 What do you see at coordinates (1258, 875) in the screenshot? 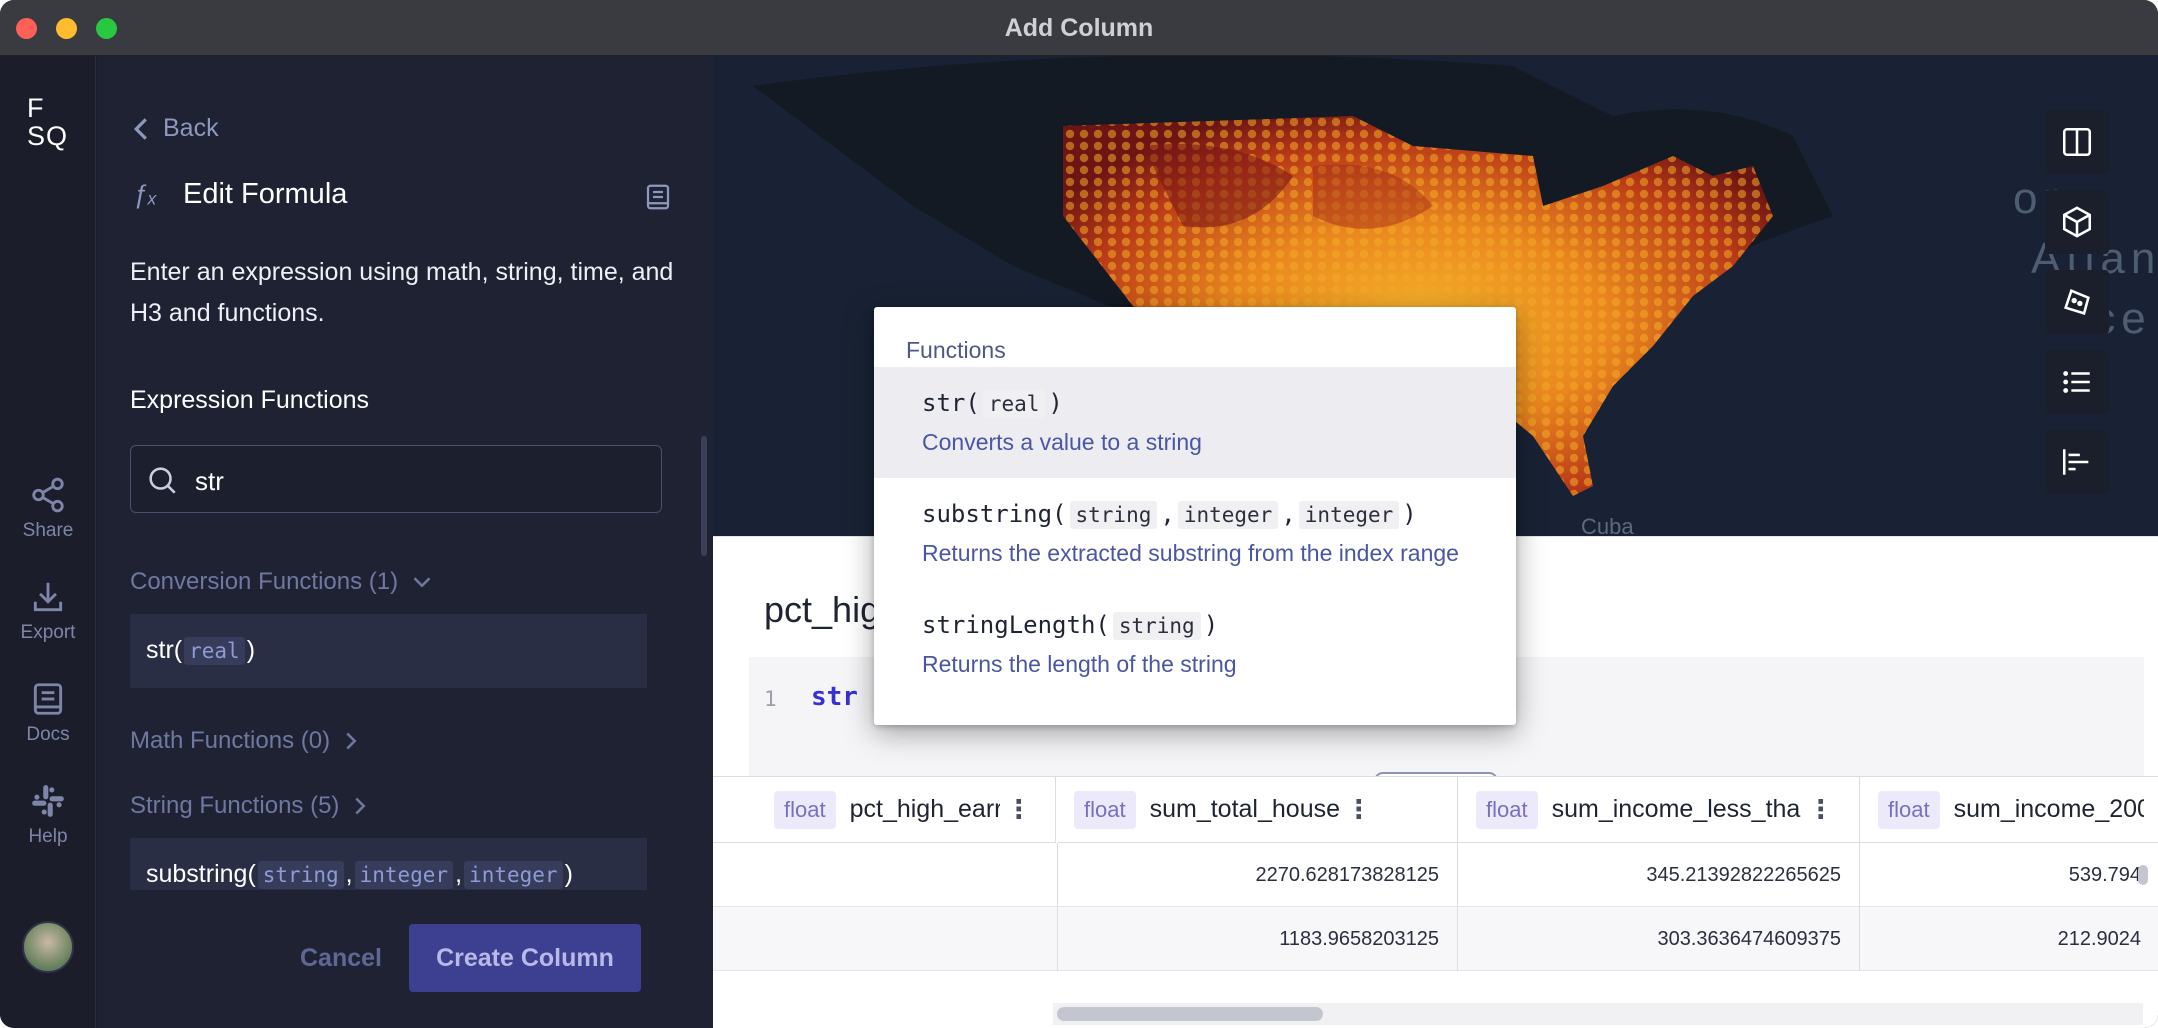
I see `table-cell: 2270.628173828125` at bounding box center [1258, 875].